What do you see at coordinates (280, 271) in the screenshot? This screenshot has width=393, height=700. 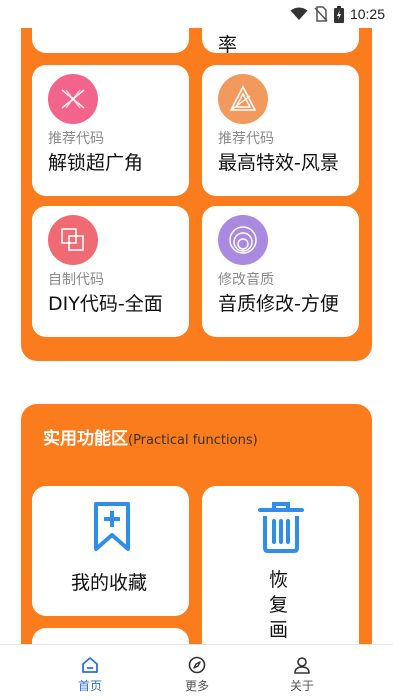 I see `card-audio-quality: 修改音质 音质修改-方便` at bounding box center [280, 271].